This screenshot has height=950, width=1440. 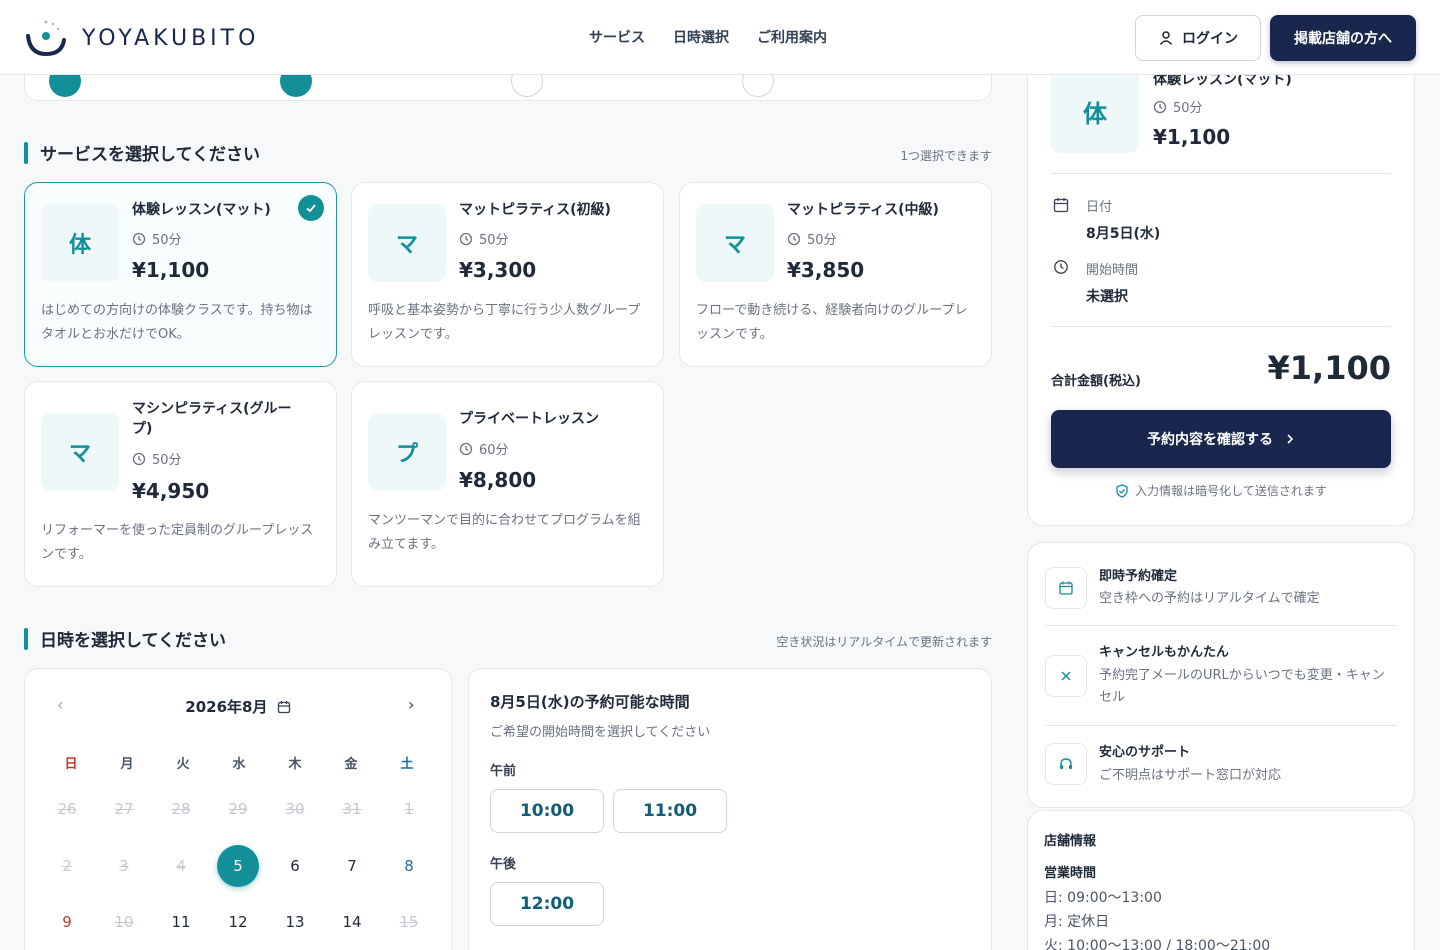 What do you see at coordinates (504, 532) in the screenshot?
I see `service-desc: マンツーマンで目的に合わせてプログラムを組み立てます。` at bounding box center [504, 532].